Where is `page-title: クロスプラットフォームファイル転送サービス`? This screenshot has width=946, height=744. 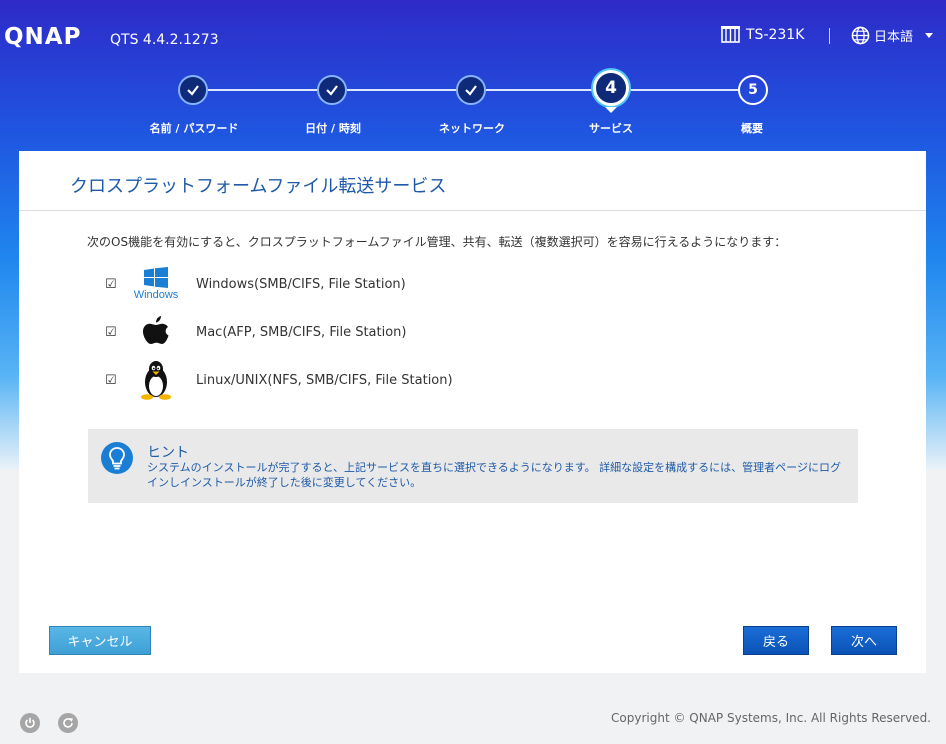 page-title: クロスプラットフォームファイル転送サービス is located at coordinates (258, 186).